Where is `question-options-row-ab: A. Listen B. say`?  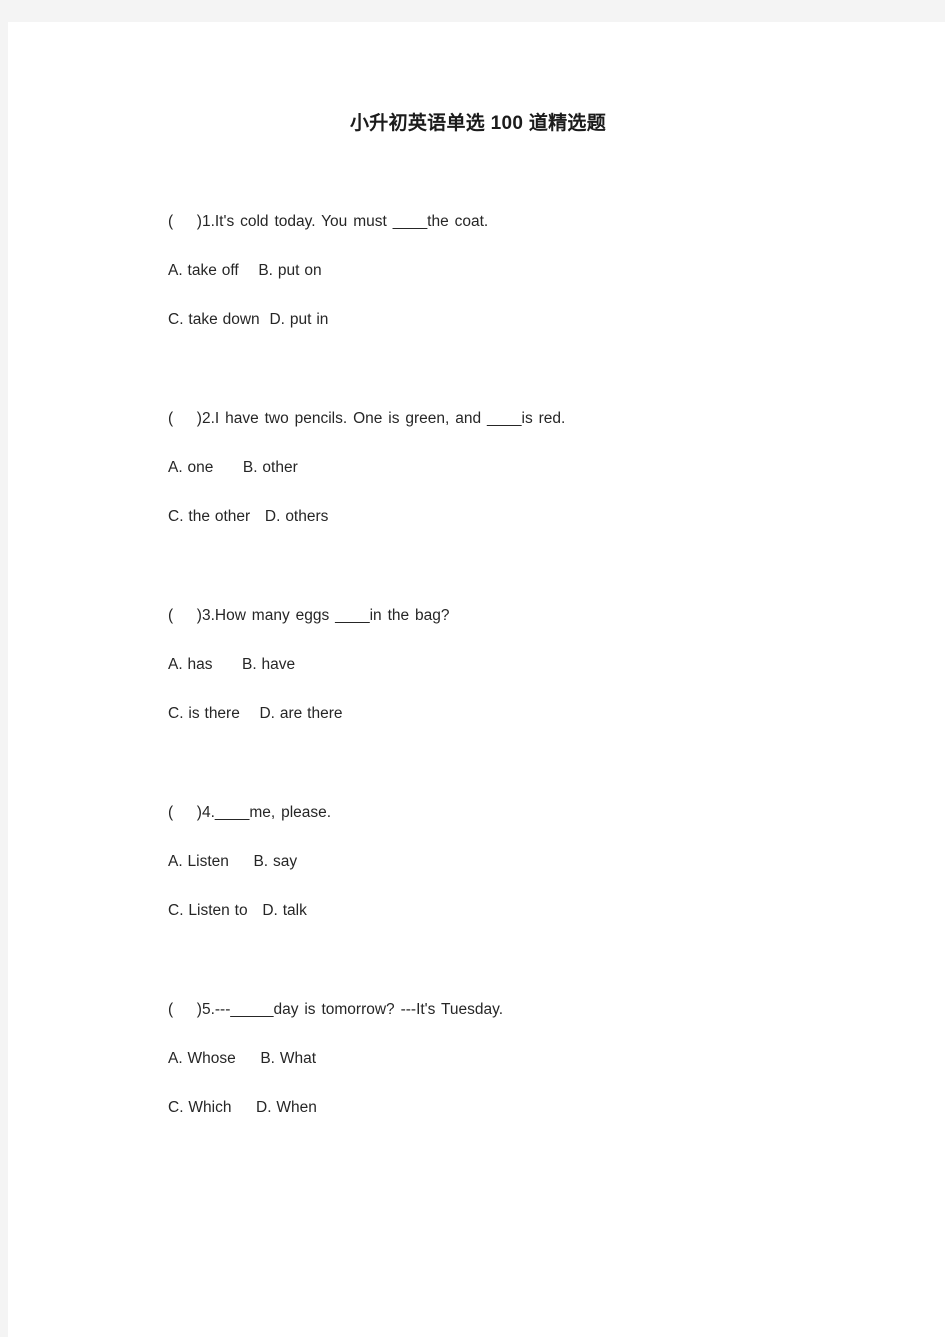 question-options-row-ab: A. Listen B. say is located at coordinates (233, 861).